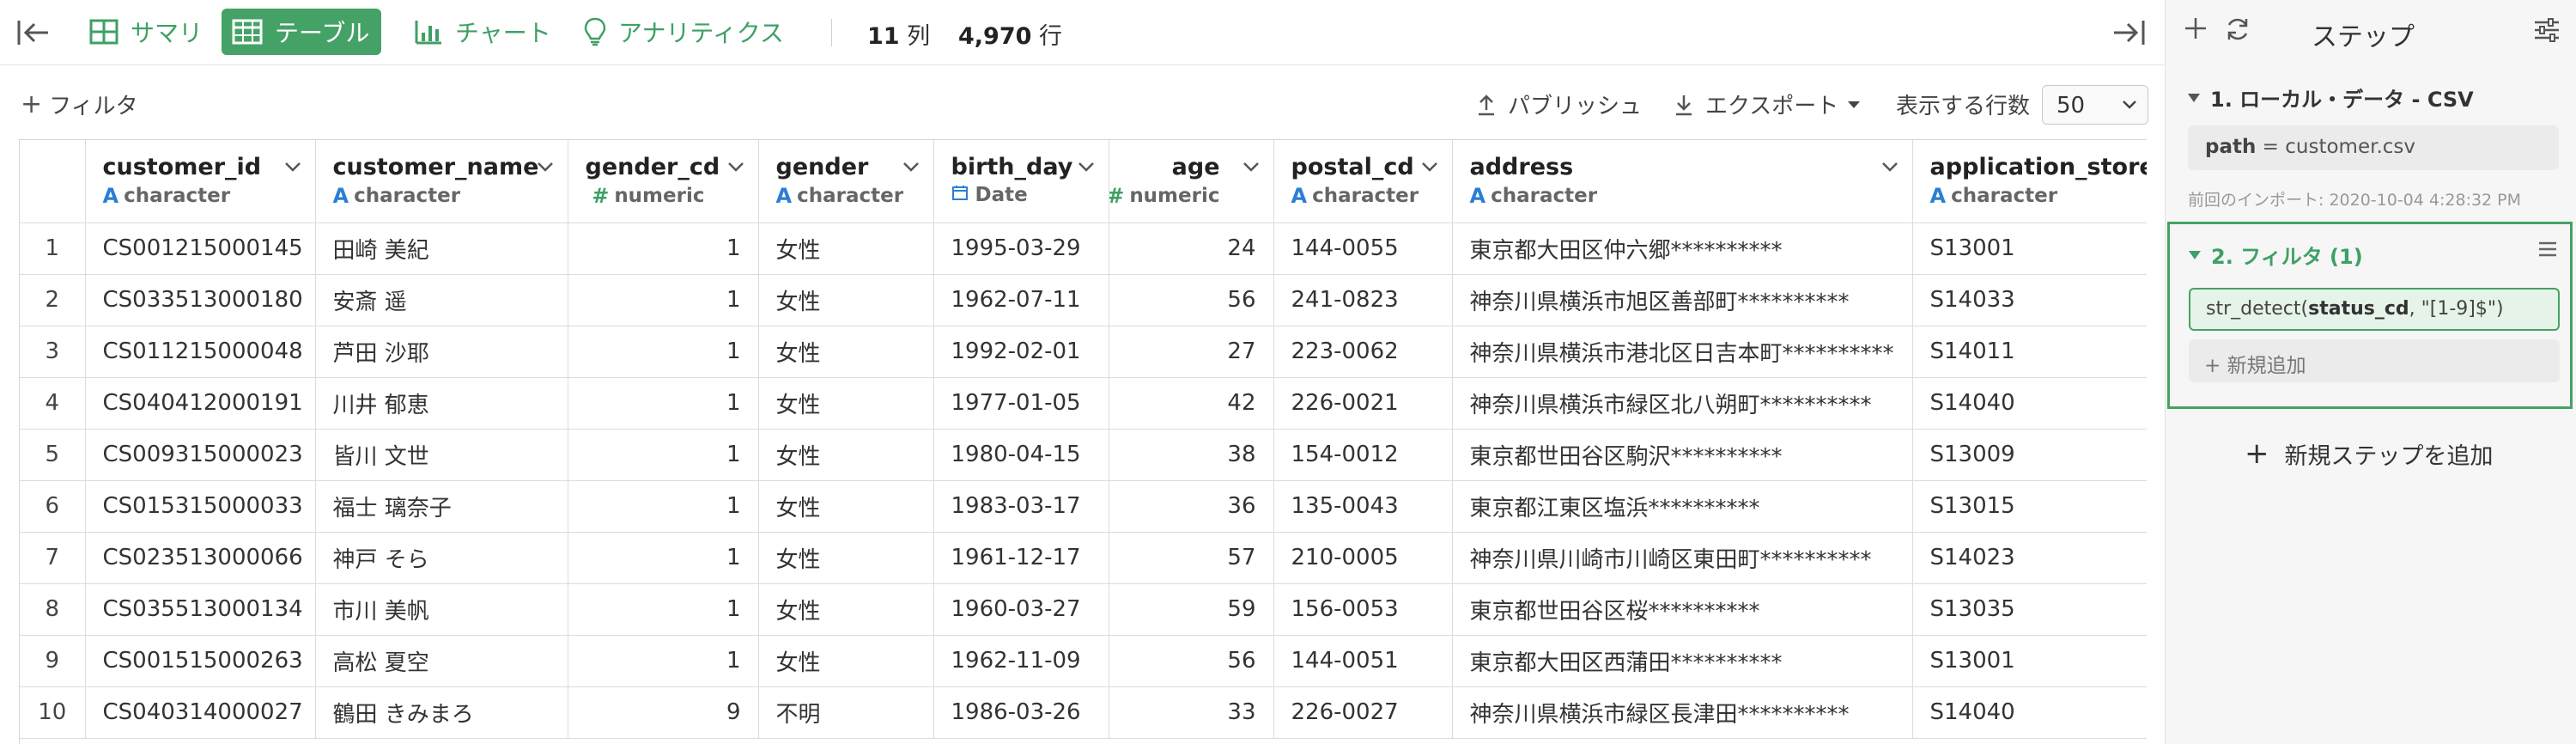 This screenshot has width=2576, height=744. I want to click on step1-header: 1. ローカル・データ - CSV, so click(2331, 98).